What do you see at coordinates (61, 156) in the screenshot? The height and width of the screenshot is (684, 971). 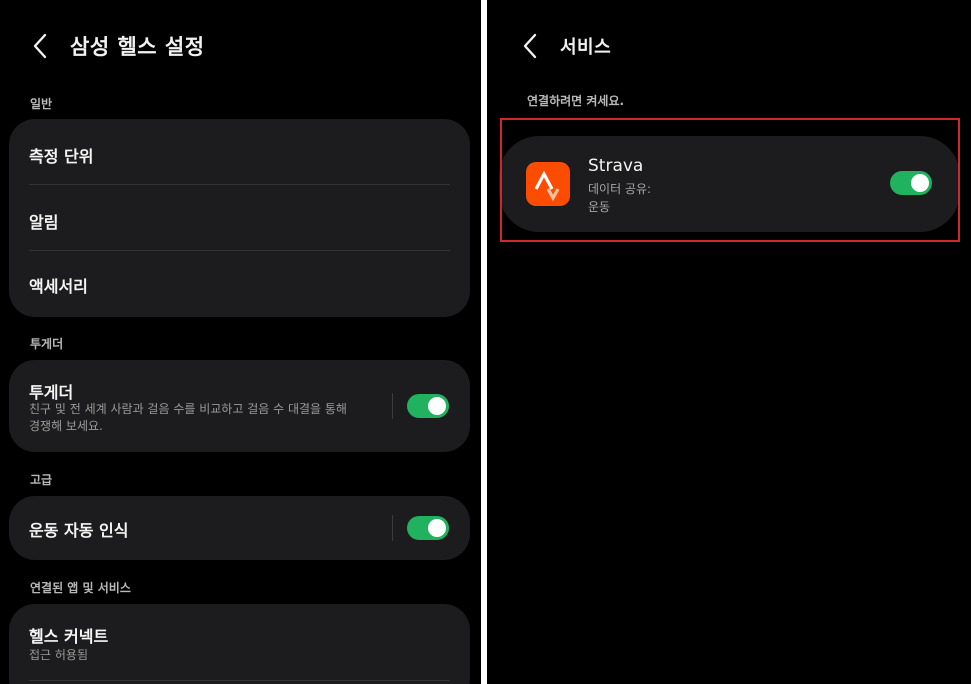 I see `list-item-label: 측정 단위` at bounding box center [61, 156].